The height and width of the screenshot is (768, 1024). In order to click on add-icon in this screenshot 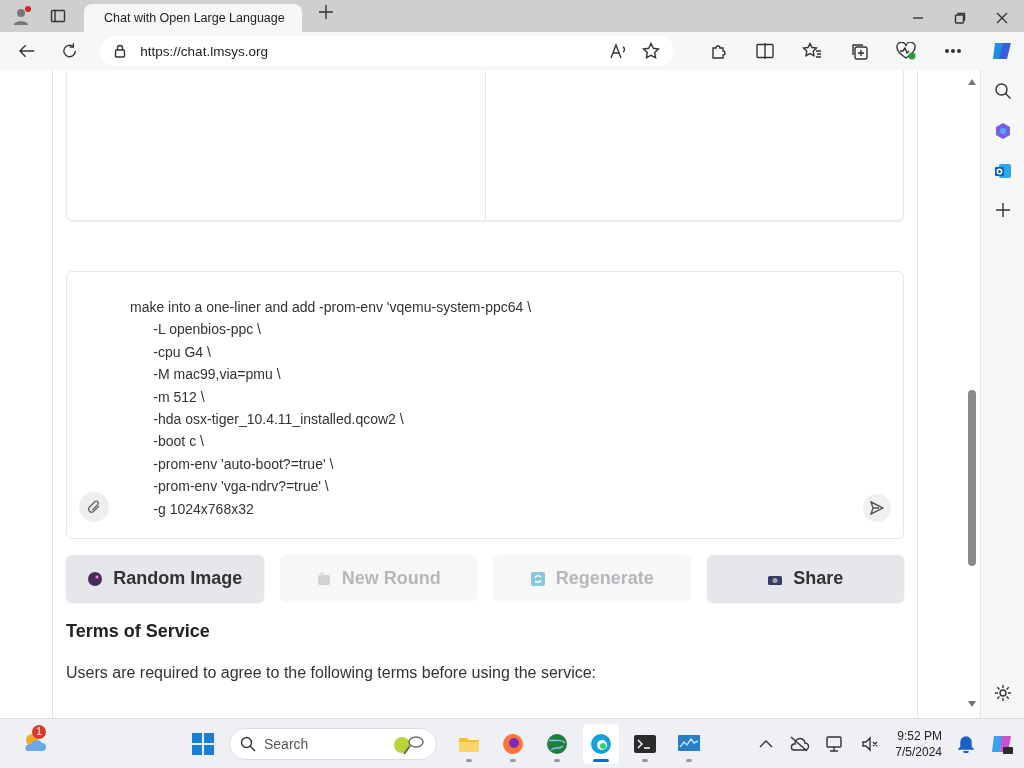, I will do `click(1002, 210)`.